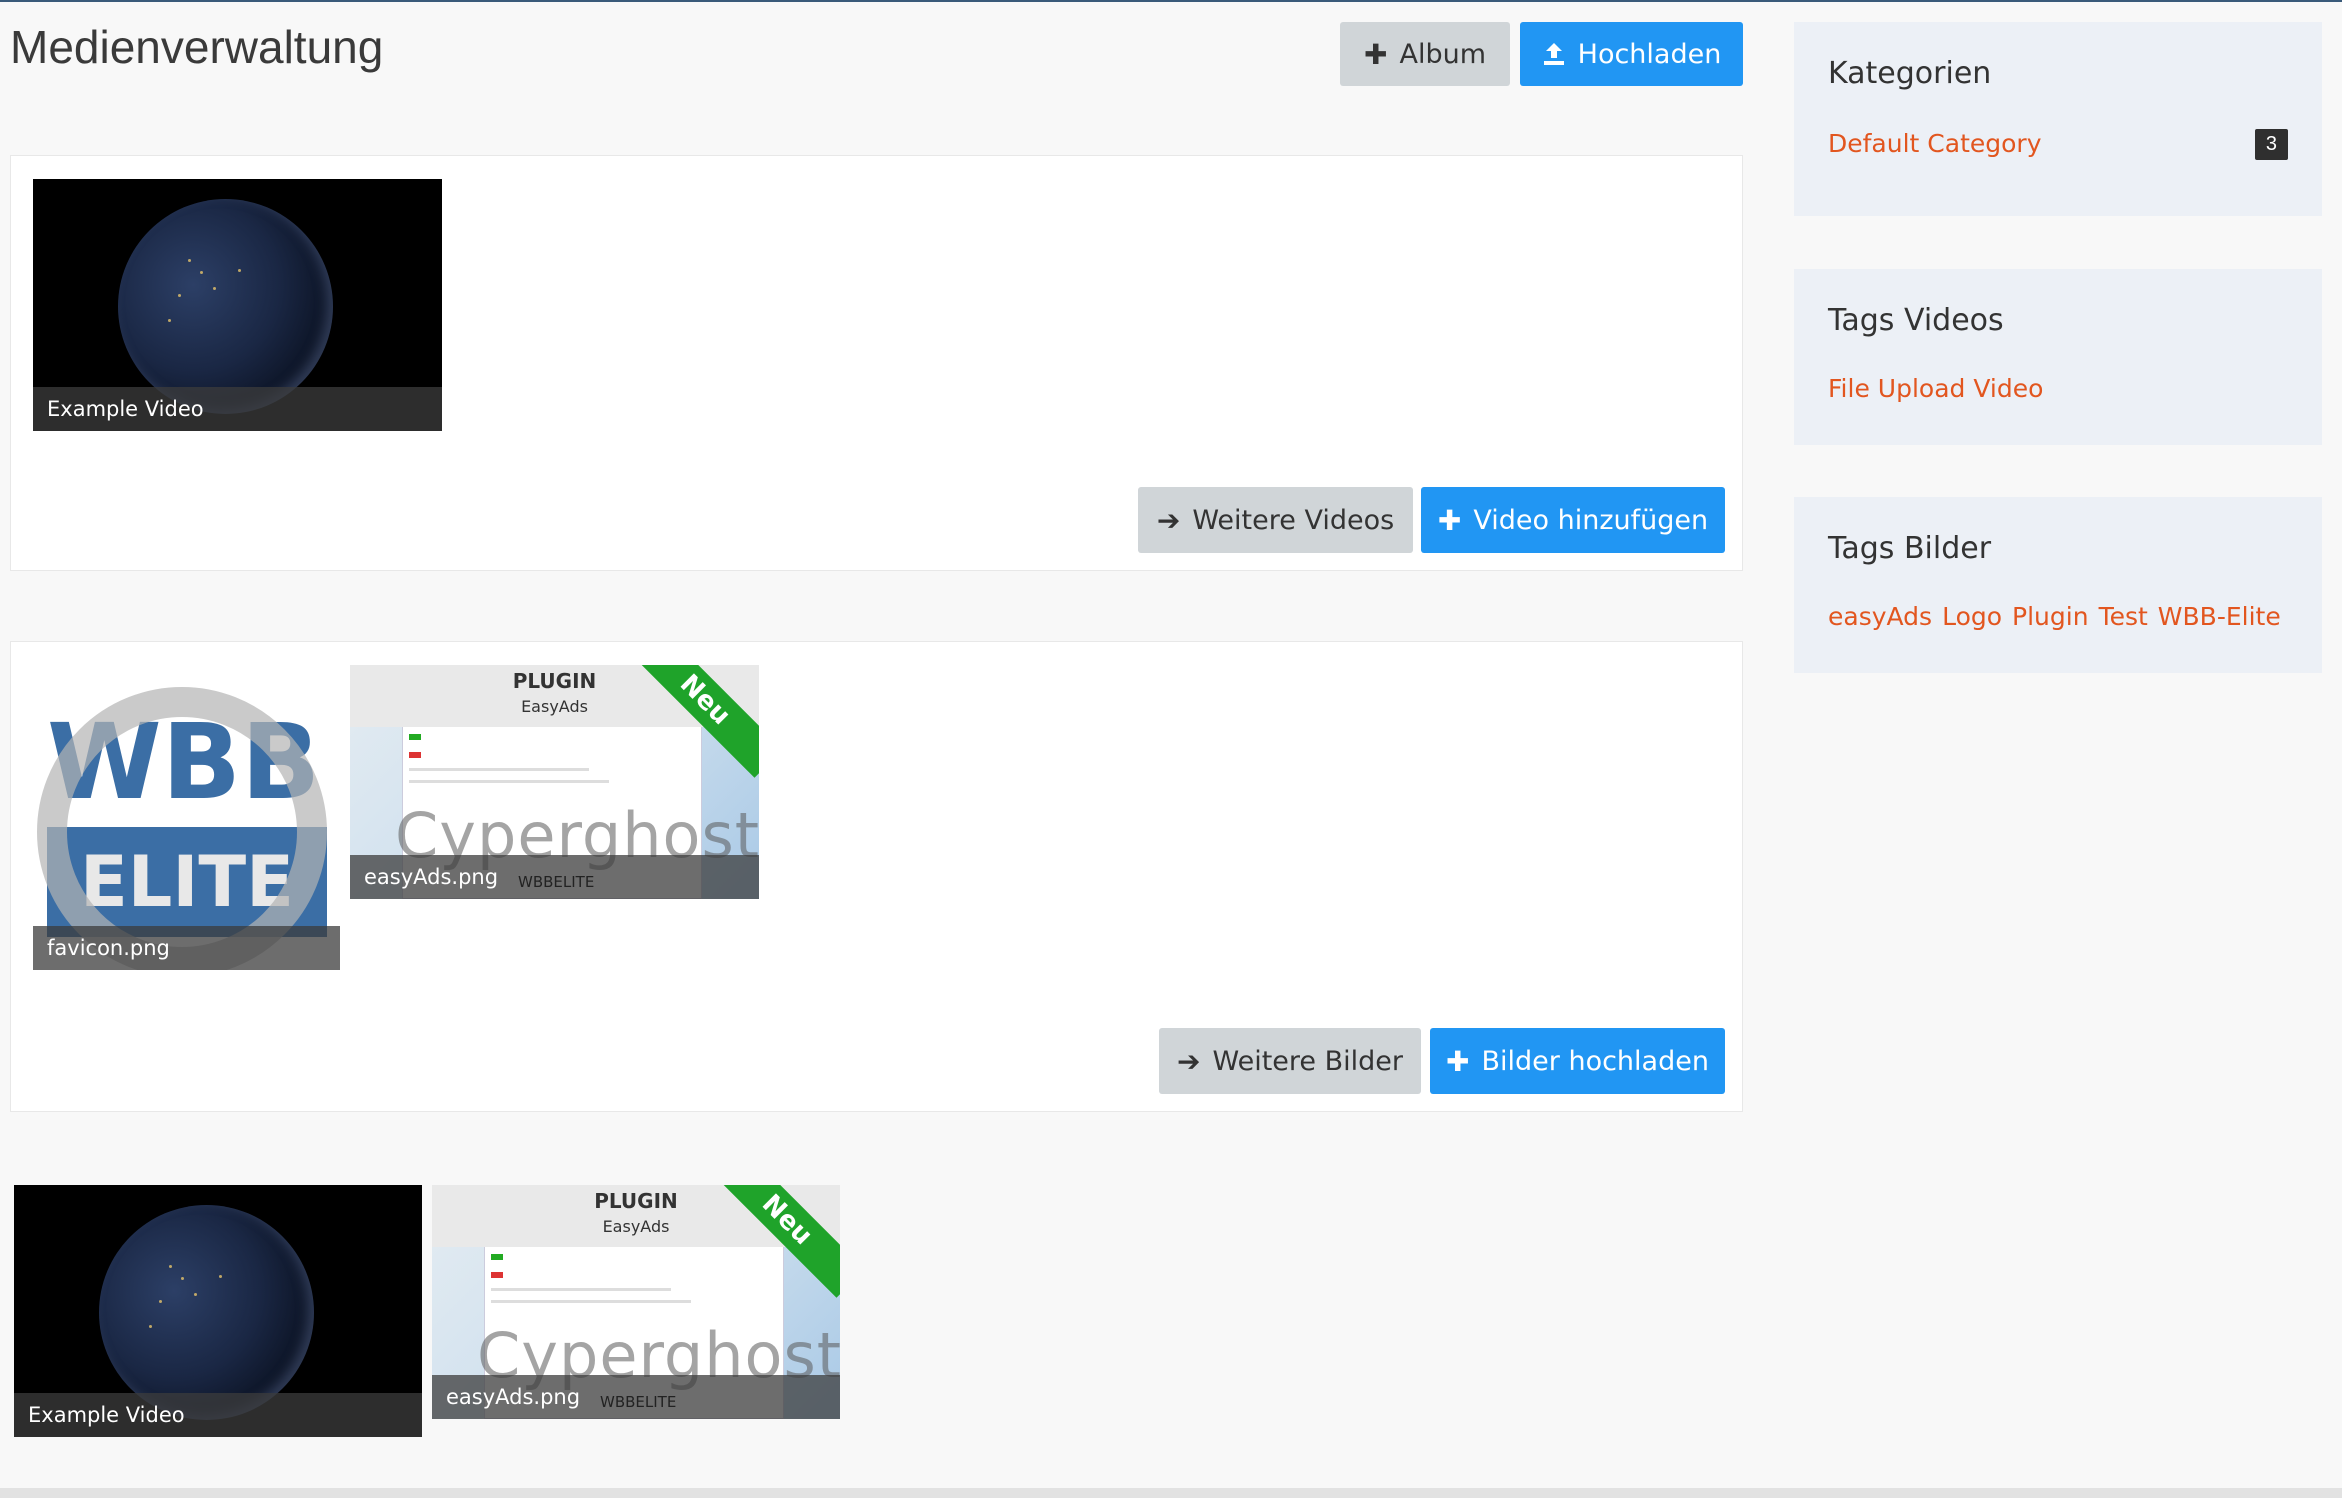  What do you see at coordinates (182, 828) in the screenshot?
I see `wbb-elite-logo: WBB ELITE` at bounding box center [182, 828].